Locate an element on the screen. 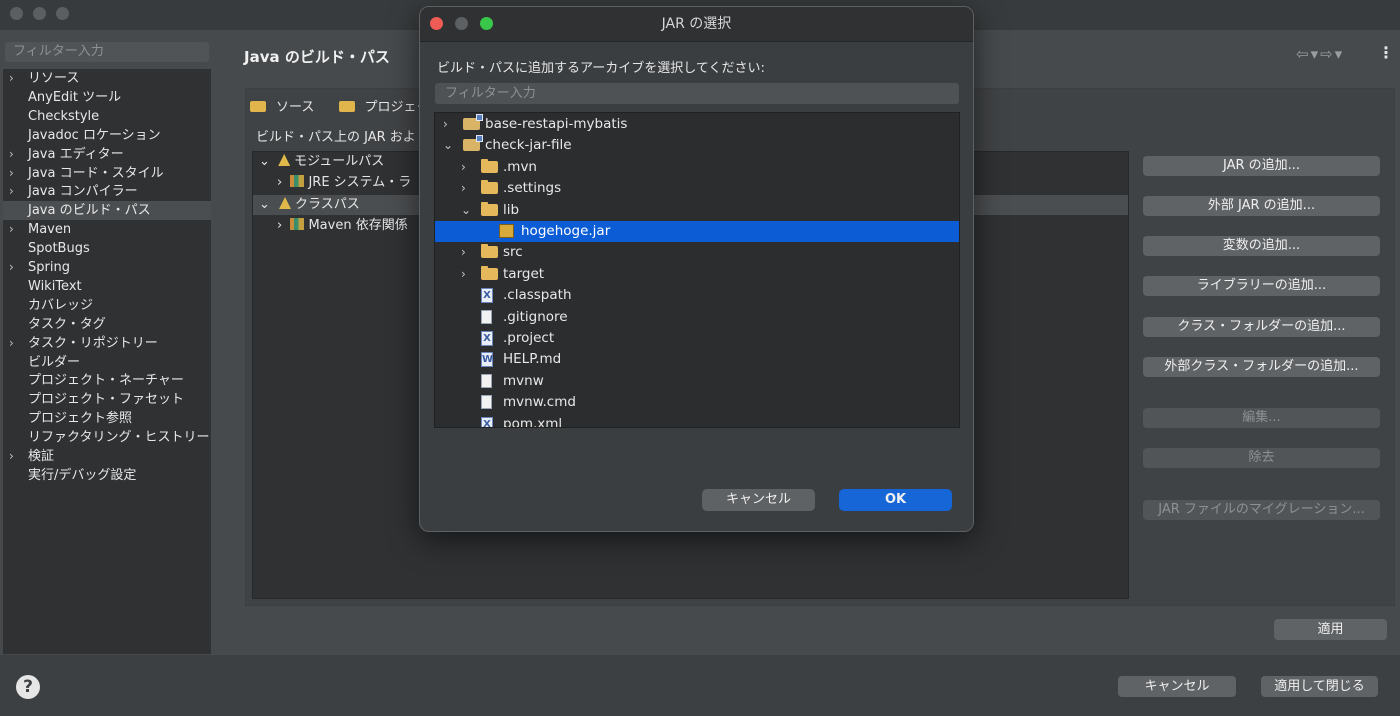 The image size is (1400, 716). history-navigation: ⇦▾⇨▾ is located at coordinates (1320, 54).